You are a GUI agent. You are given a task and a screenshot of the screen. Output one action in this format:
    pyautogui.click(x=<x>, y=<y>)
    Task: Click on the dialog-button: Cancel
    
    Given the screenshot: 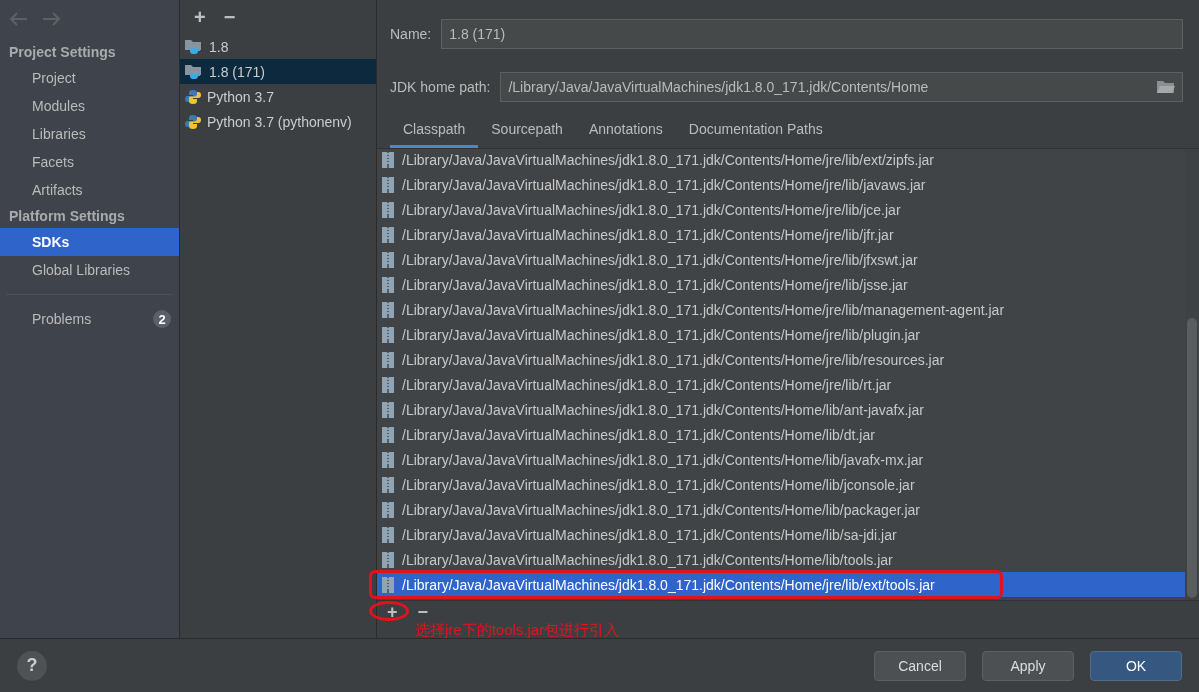 What is the action you would take?
    pyautogui.click(x=920, y=665)
    